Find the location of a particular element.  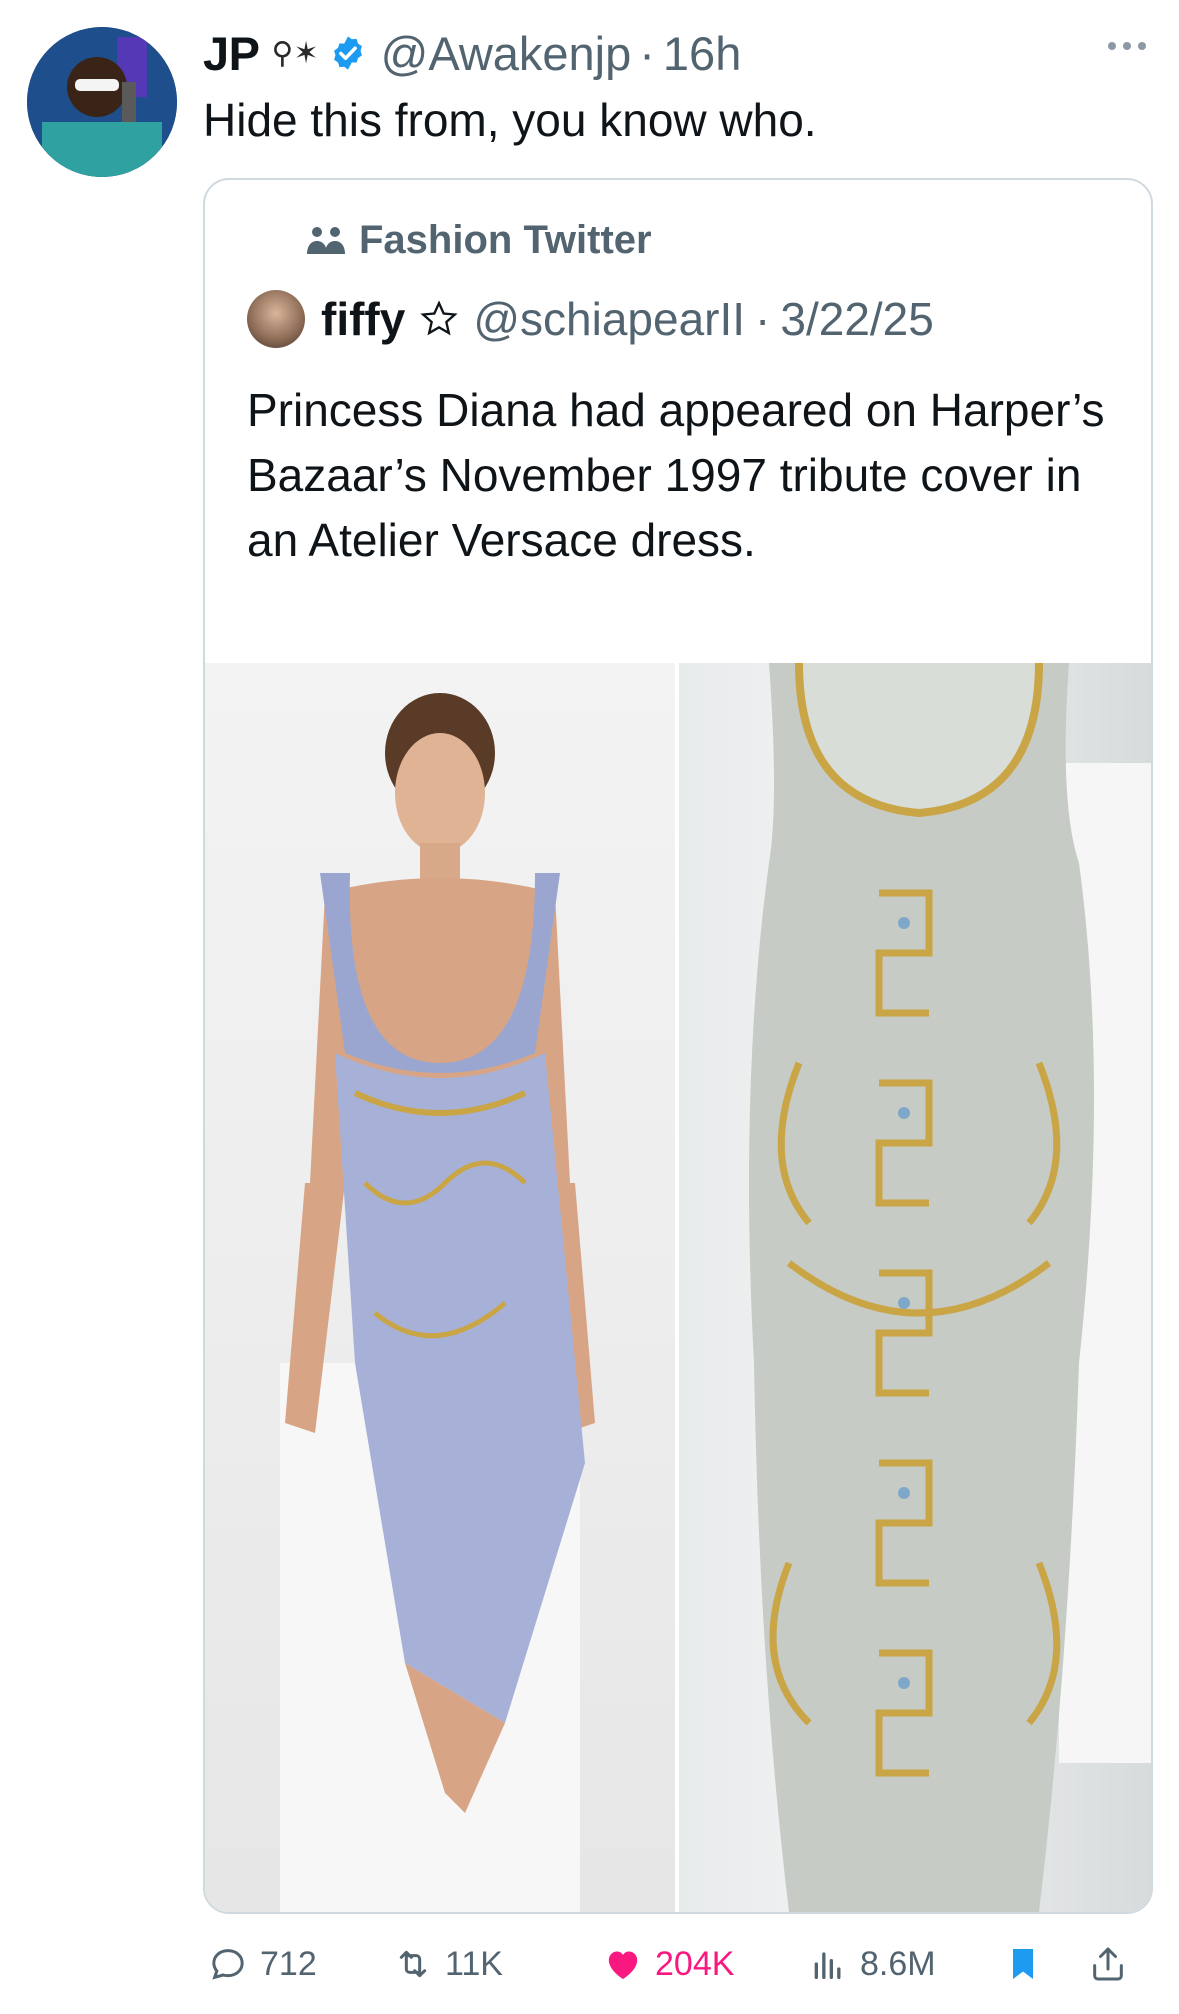

community-icon is located at coordinates (326, 240).